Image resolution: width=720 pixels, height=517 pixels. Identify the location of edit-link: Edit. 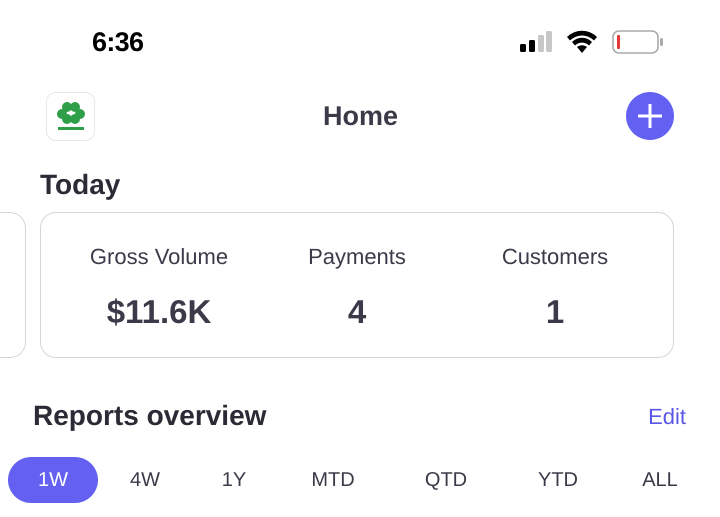
(667, 416).